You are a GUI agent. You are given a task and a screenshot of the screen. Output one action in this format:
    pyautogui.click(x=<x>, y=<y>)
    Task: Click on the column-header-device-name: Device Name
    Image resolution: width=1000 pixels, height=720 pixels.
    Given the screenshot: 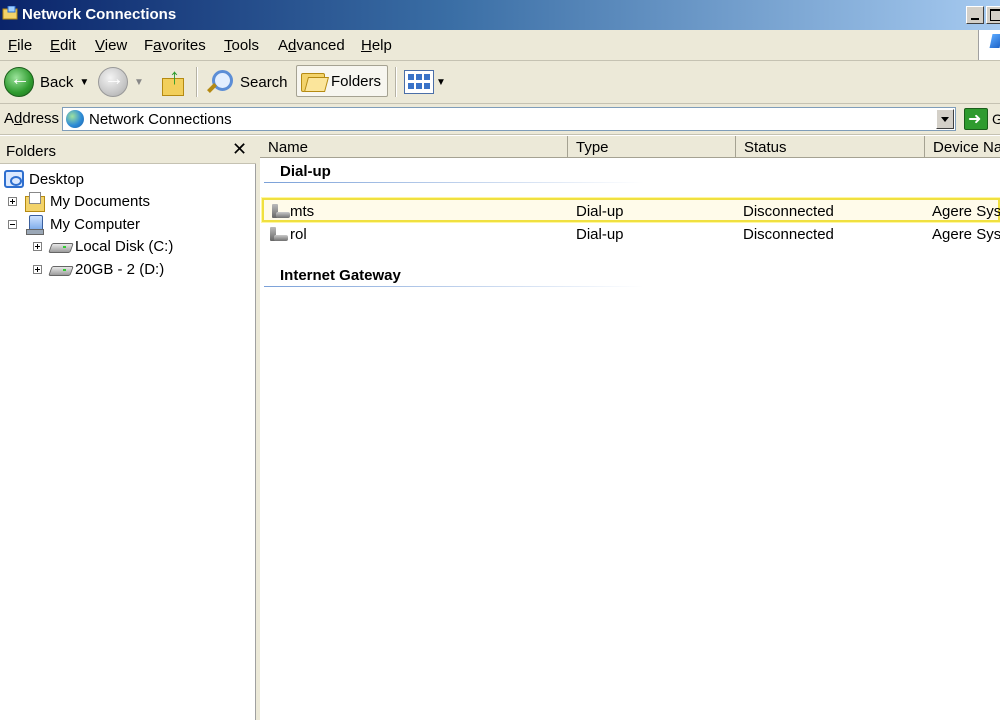 What is the action you would take?
    pyautogui.click(x=962, y=147)
    